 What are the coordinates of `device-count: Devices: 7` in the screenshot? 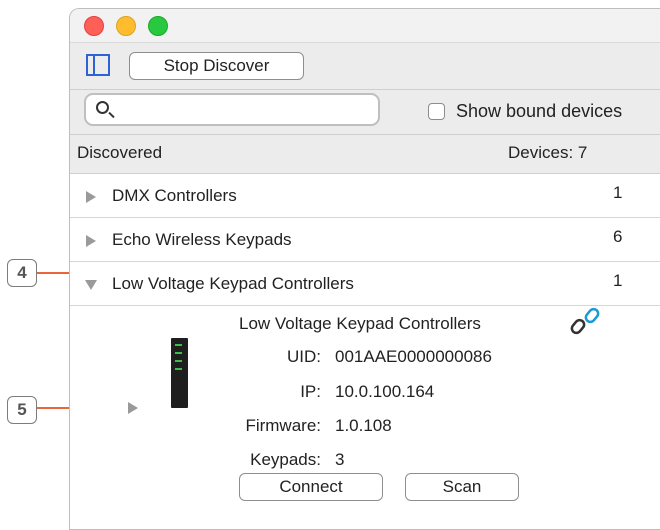 It's located at (548, 152).